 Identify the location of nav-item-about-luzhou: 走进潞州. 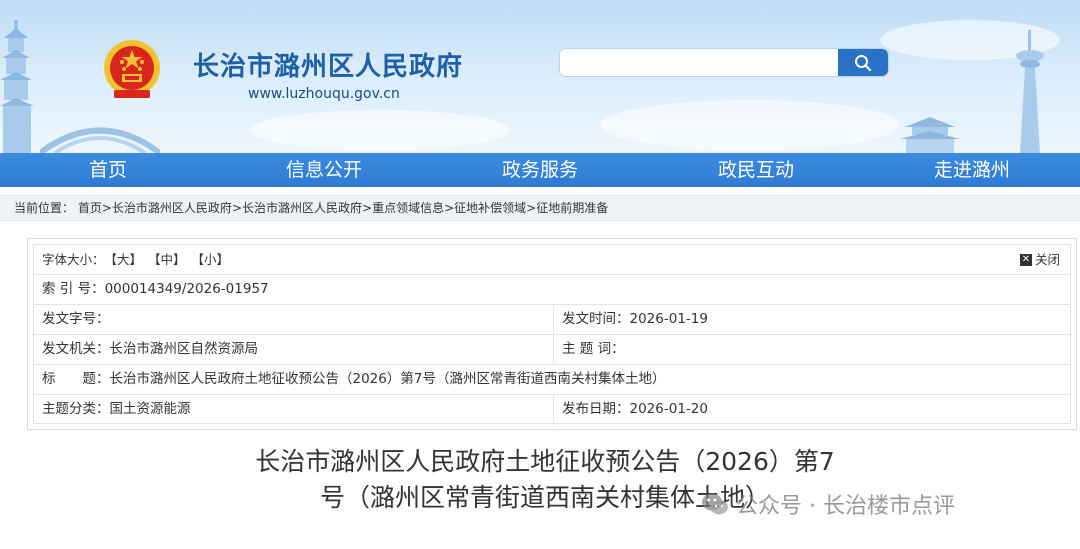
(972, 170).